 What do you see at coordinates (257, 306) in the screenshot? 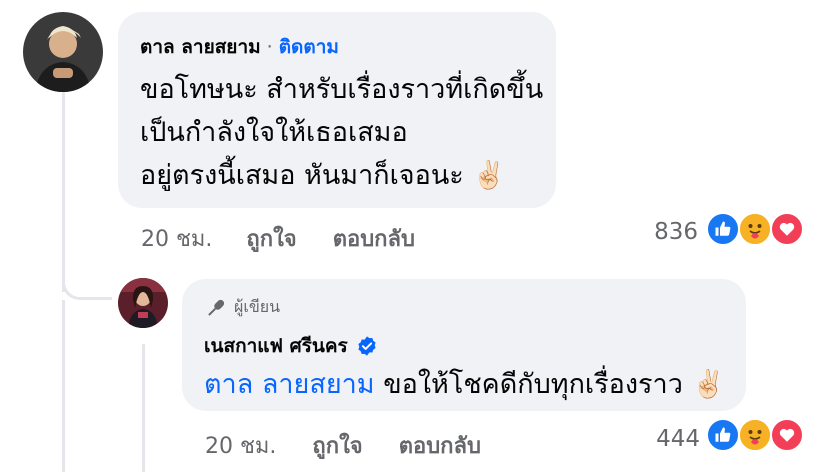
I see `author-badge-label: ผู้เขียน` at bounding box center [257, 306].